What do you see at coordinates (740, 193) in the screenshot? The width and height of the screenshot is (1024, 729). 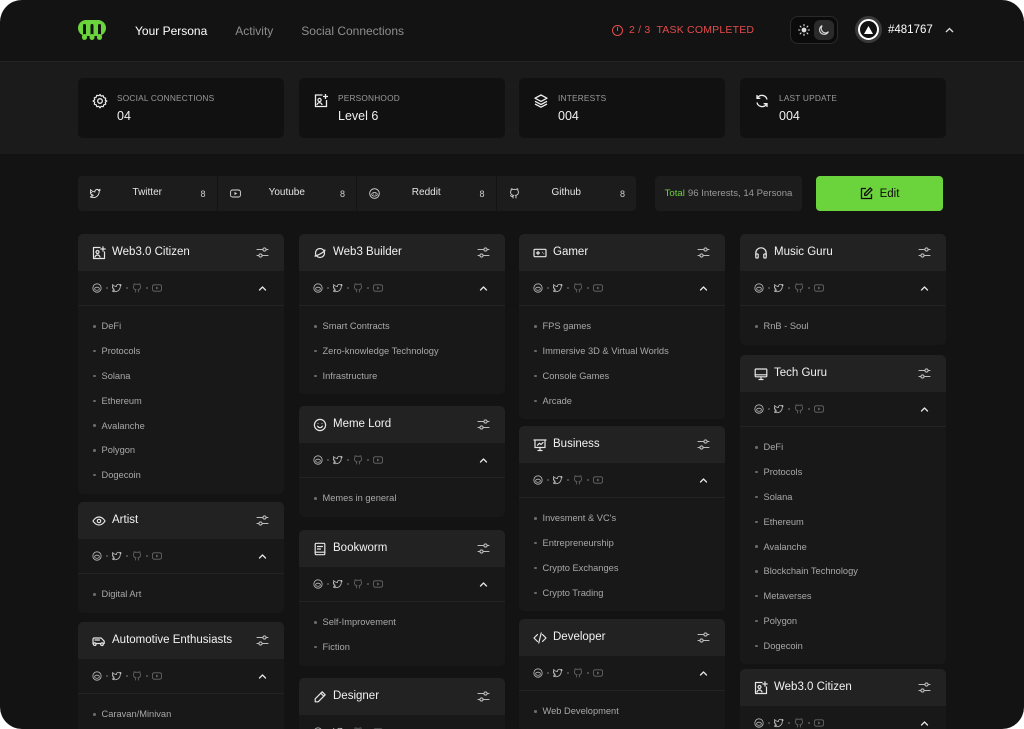 I see `total-text: 96 Interests, 14 Persona` at bounding box center [740, 193].